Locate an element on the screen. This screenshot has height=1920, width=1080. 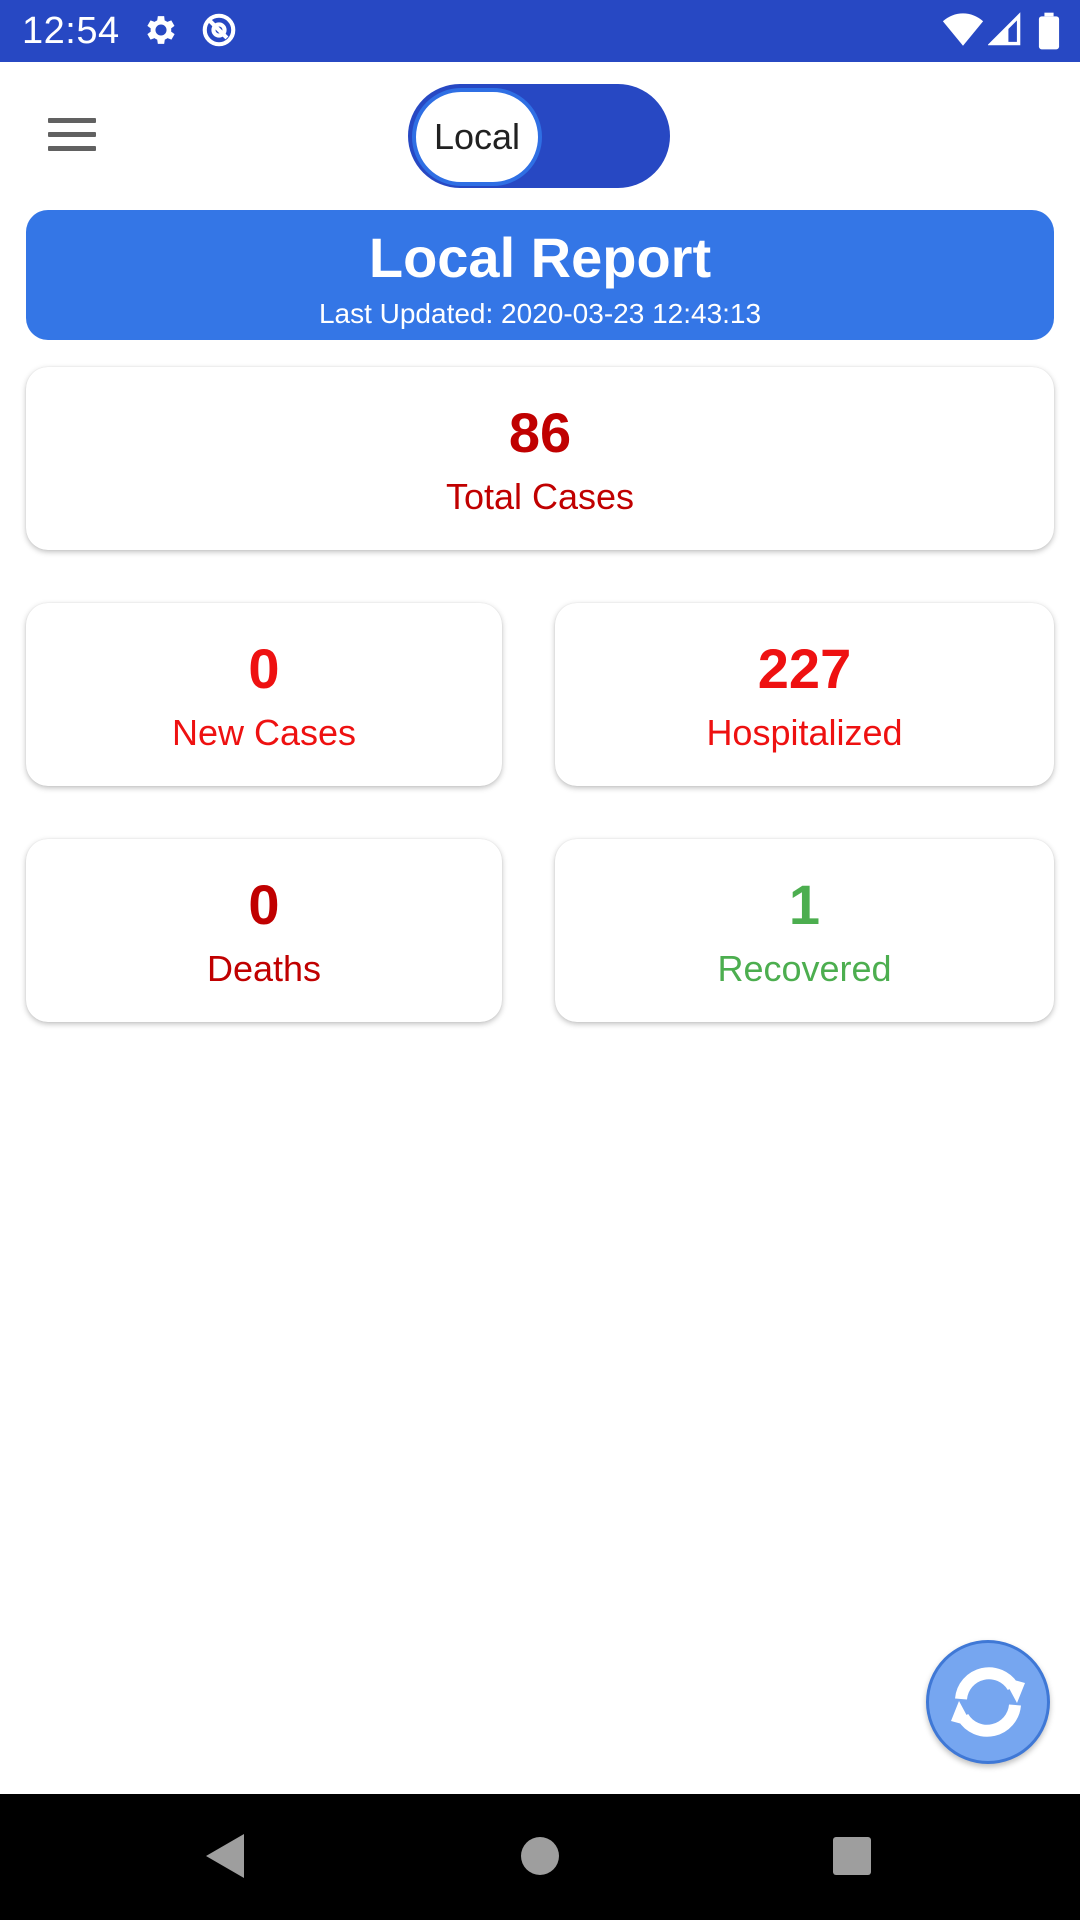
at-sign-icon is located at coordinates (219, 30).